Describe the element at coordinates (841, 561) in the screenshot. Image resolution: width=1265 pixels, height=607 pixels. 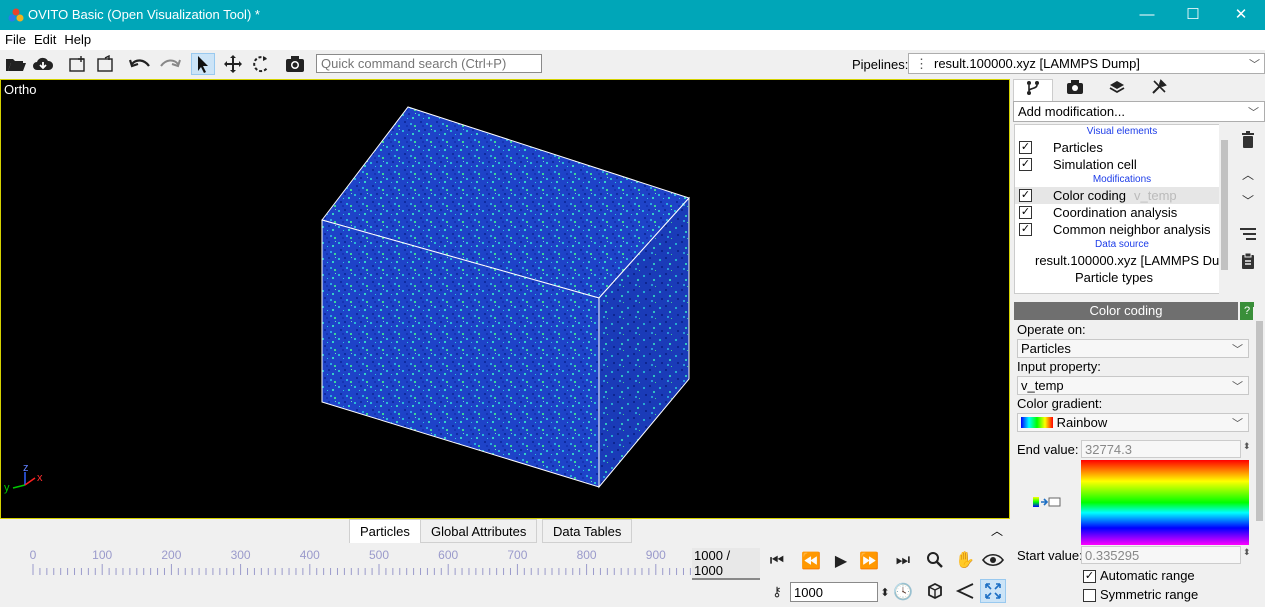
I see `play-icon: ▶` at that location.